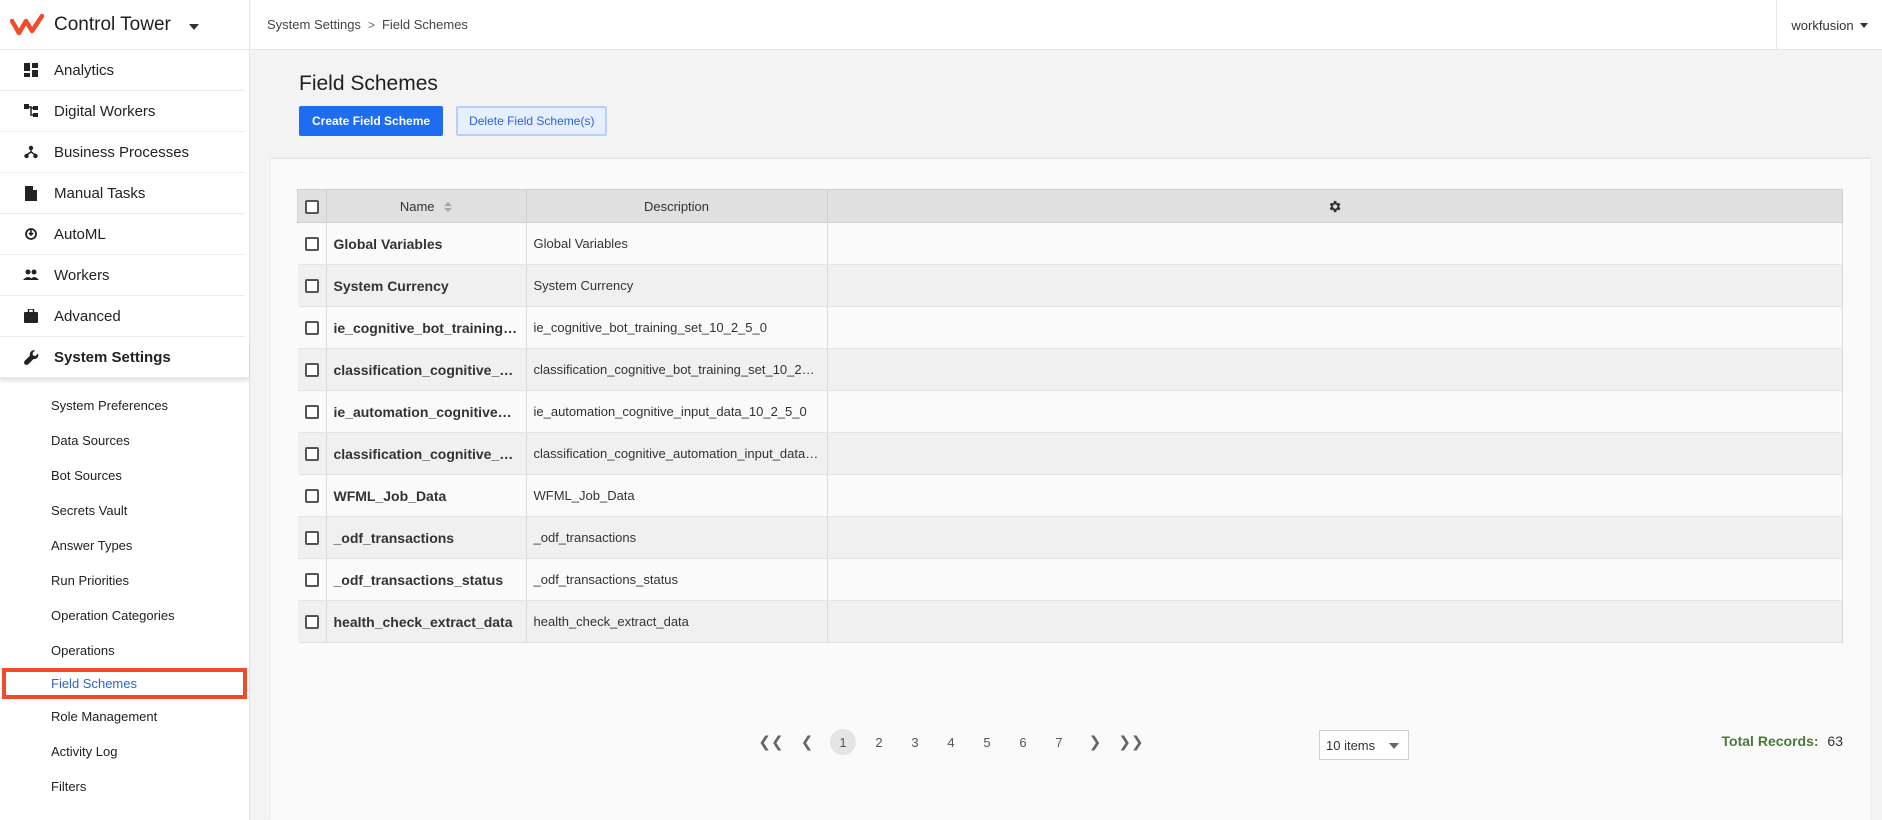 This screenshot has height=820, width=1882. Describe the element at coordinates (426, 285) in the screenshot. I see `field-scheme-name-link: System Currency` at that location.